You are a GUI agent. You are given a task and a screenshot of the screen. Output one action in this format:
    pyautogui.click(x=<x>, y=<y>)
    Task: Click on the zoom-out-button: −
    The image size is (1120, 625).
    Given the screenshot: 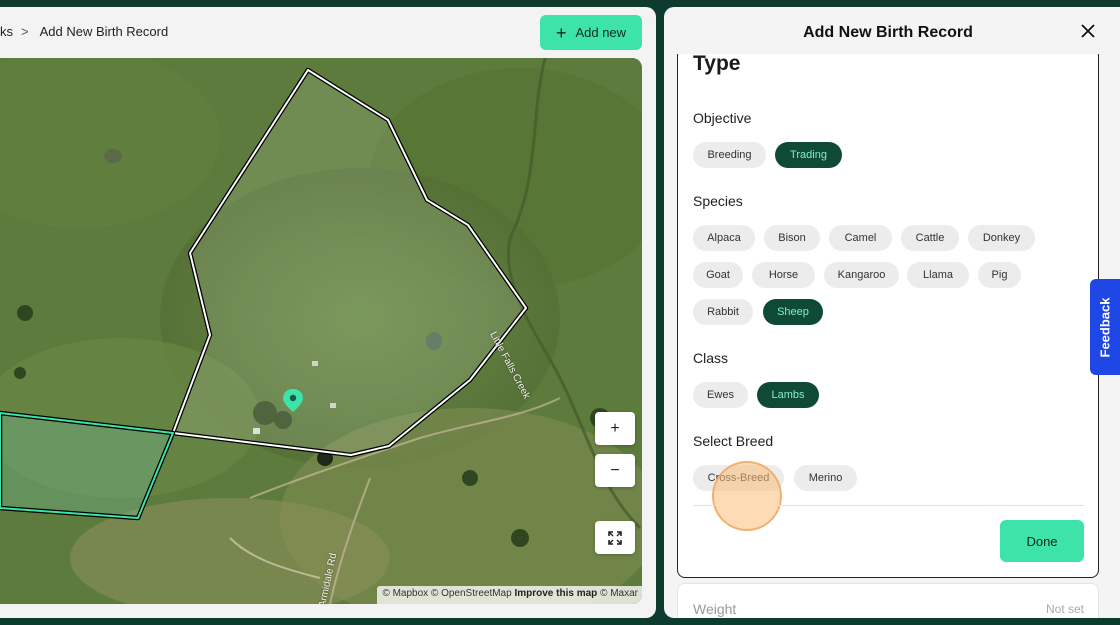 What is the action you would take?
    pyautogui.click(x=615, y=470)
    